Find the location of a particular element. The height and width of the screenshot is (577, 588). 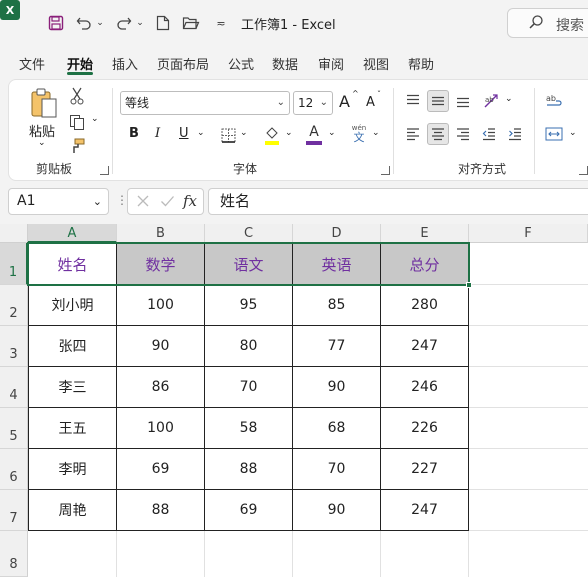

table-cell: 58 is located at coordinates (249, 428).